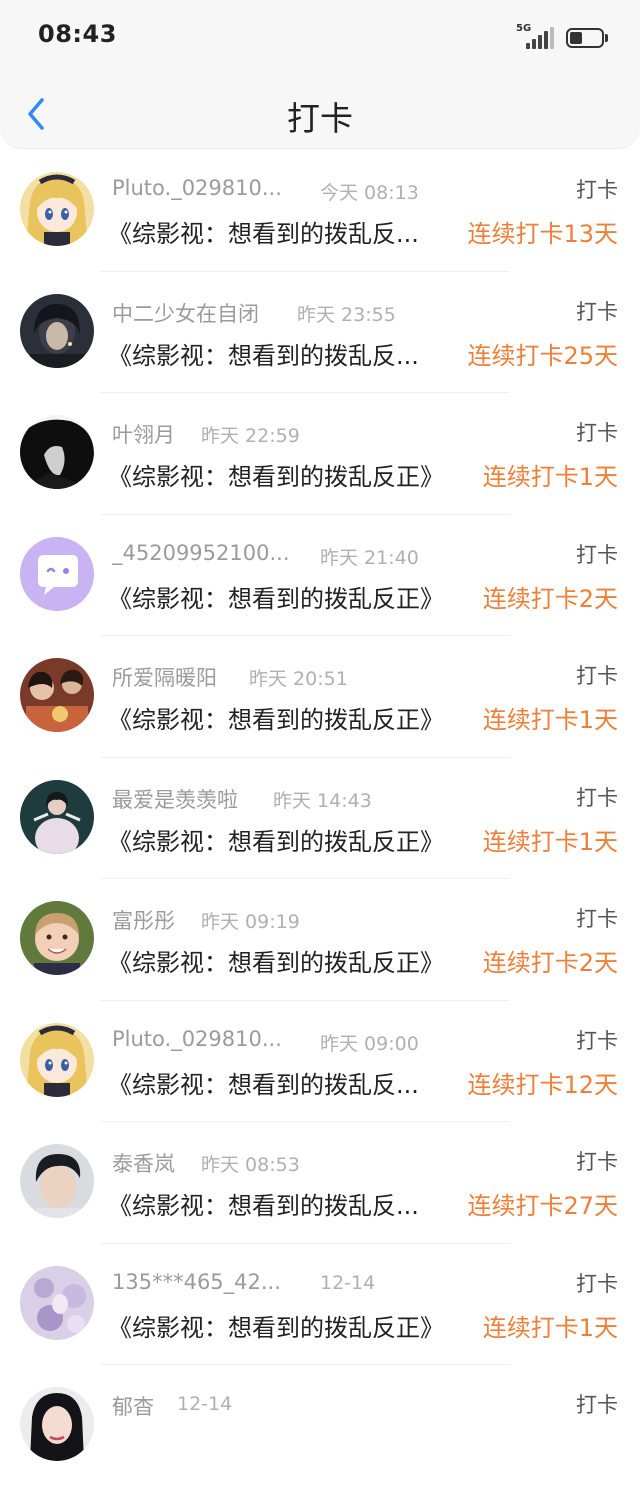  I want to click on checkin-time: 今天 08:13, so click(369, 193).